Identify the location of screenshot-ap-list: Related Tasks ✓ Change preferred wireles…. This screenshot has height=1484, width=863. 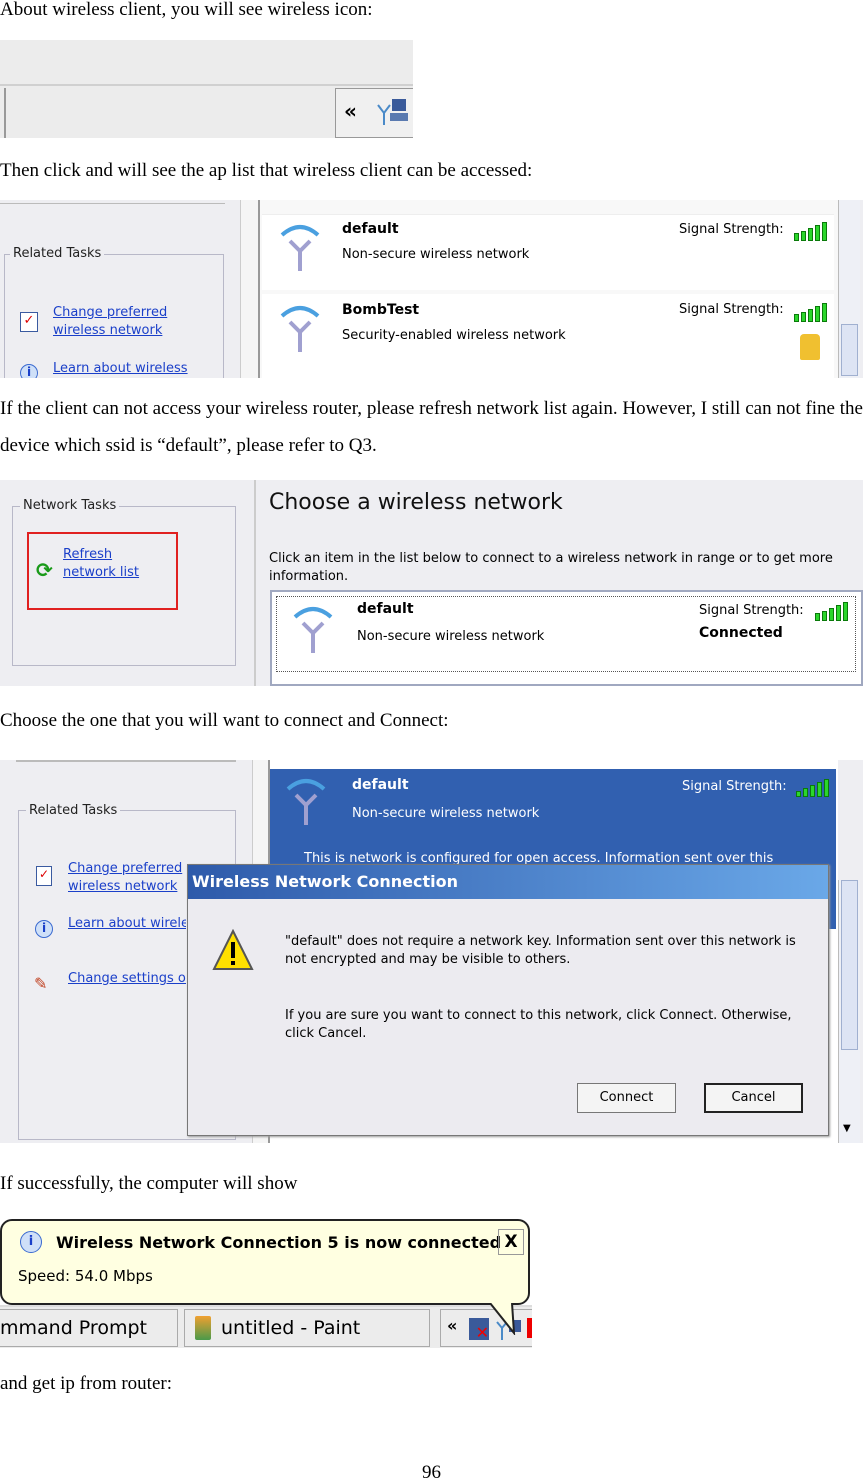
(431, 289).